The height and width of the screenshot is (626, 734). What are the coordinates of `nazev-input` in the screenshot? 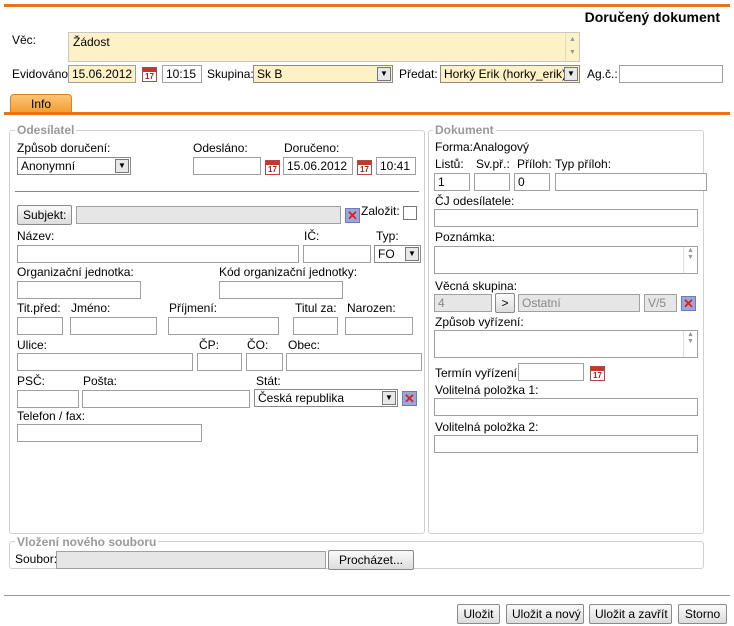 It's located at (158, 254).